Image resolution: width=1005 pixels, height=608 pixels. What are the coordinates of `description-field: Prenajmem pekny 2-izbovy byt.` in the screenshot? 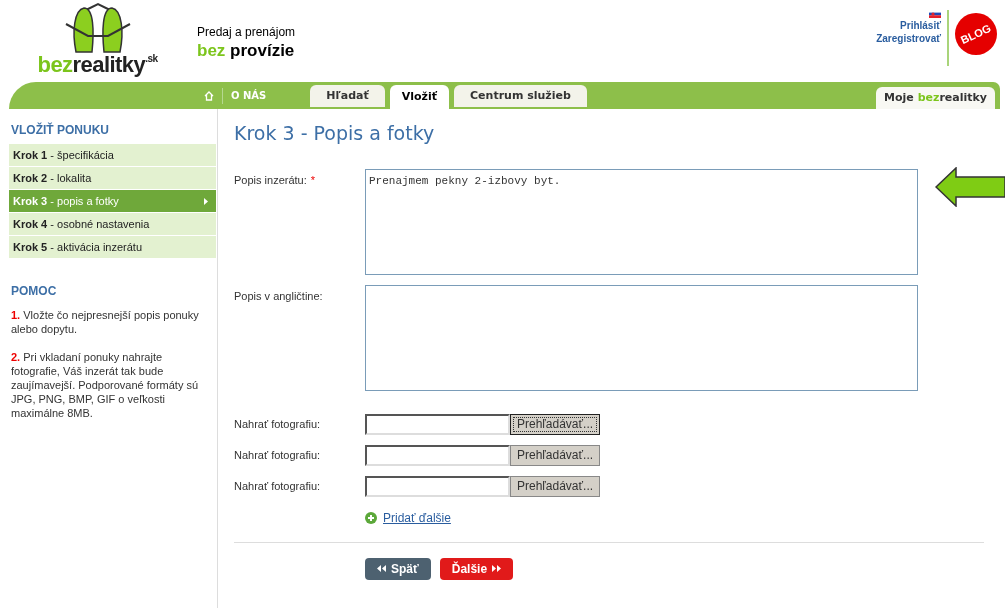 It's located at (641, 221).